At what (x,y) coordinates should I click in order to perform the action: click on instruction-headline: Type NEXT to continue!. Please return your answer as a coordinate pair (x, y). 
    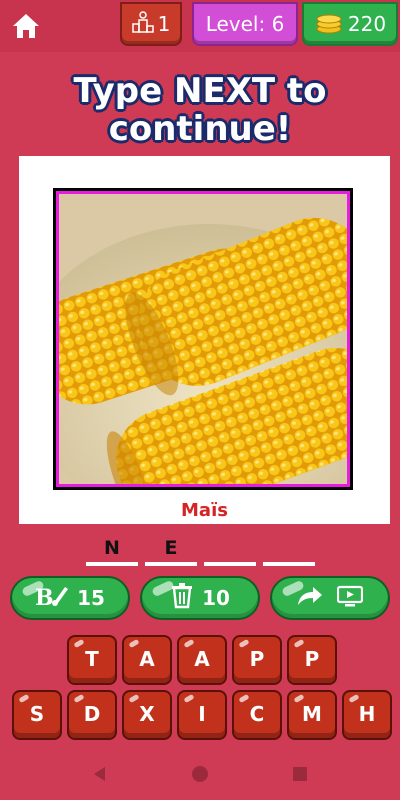
    Looking at the image, I should click on (200, 110).